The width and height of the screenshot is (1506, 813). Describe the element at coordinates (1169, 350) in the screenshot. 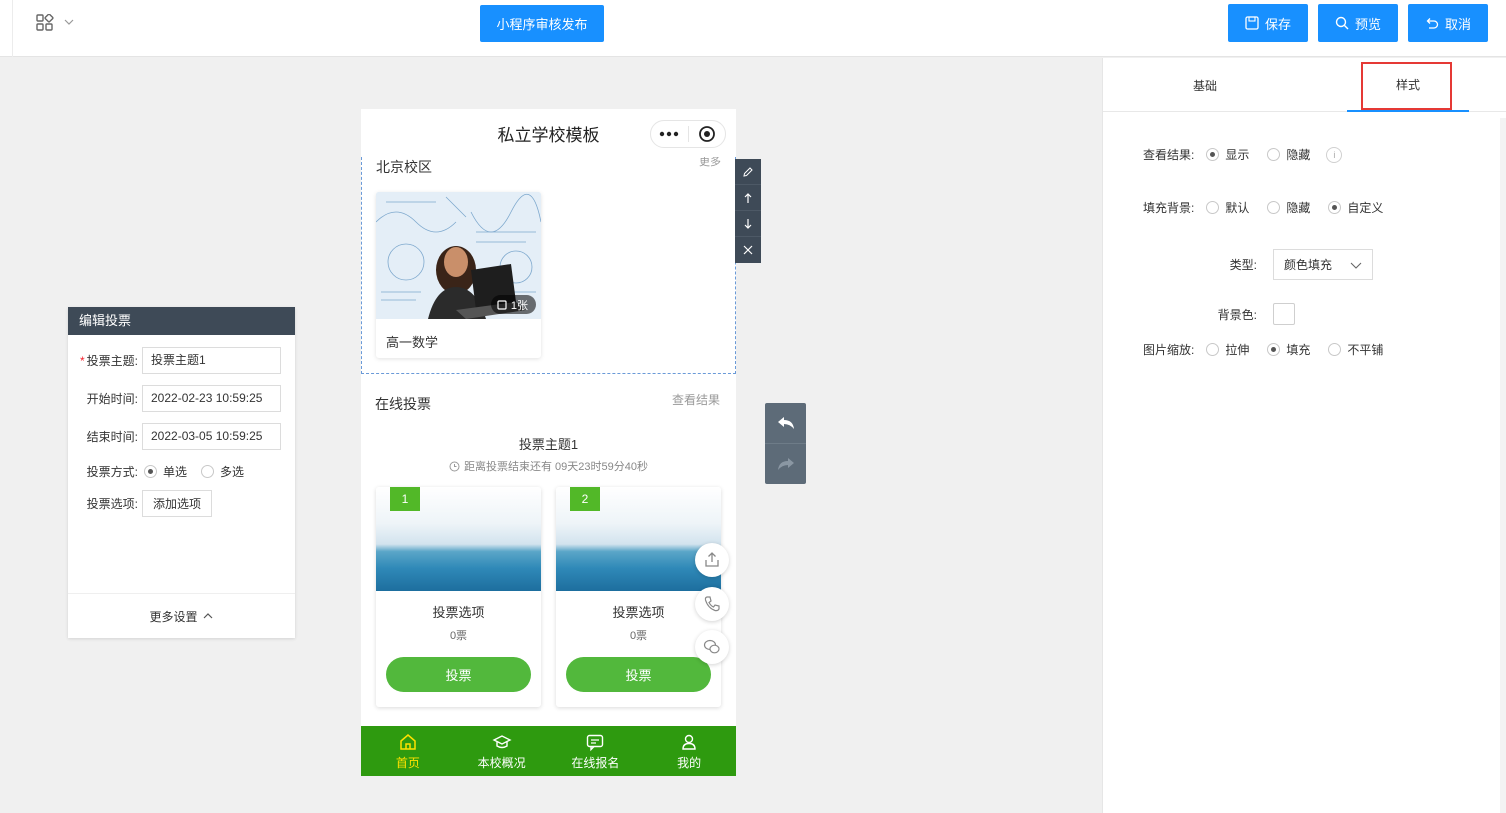

I see `img-scale-label: 图片缩放:` at that location.